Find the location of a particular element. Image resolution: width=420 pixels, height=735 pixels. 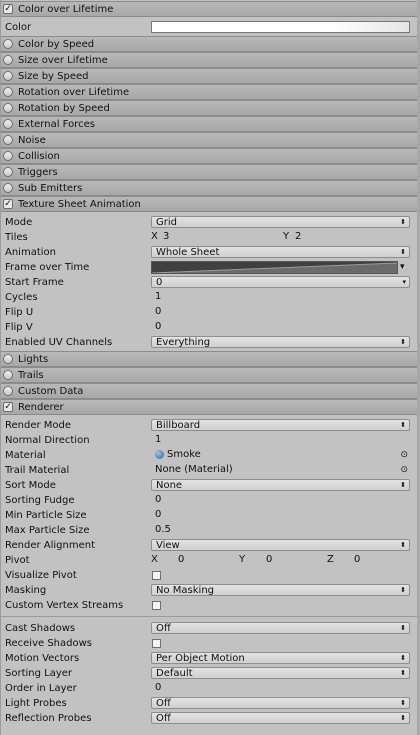

order-in-layer-row: Order in Layer 0 is located at coordinates (210, 688).